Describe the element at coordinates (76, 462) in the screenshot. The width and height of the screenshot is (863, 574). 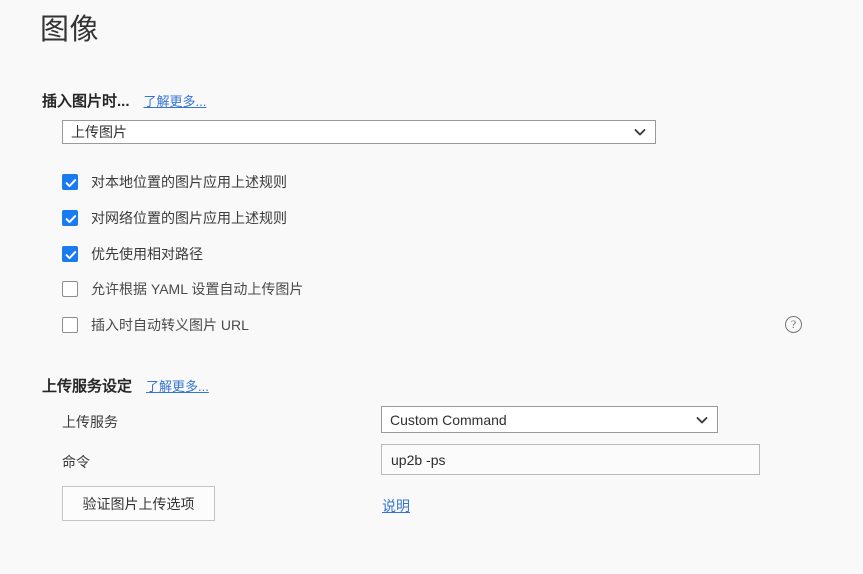
I see `command-label: 命令` at that location.